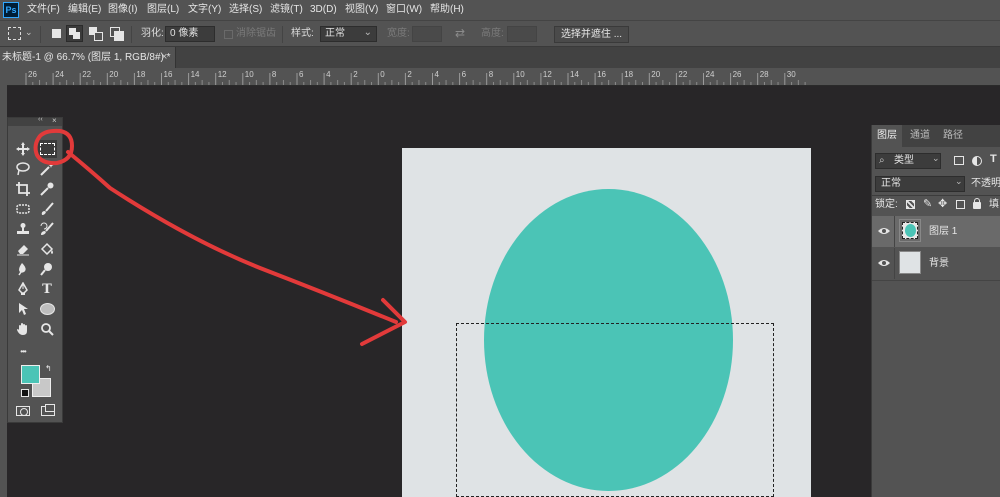 The width and height of the screenshot is (1000, 497). What do you see at coordinates (383, 322) in the screenshot?
I see `annotation-arrow-head` at bounding box center [383, 322].